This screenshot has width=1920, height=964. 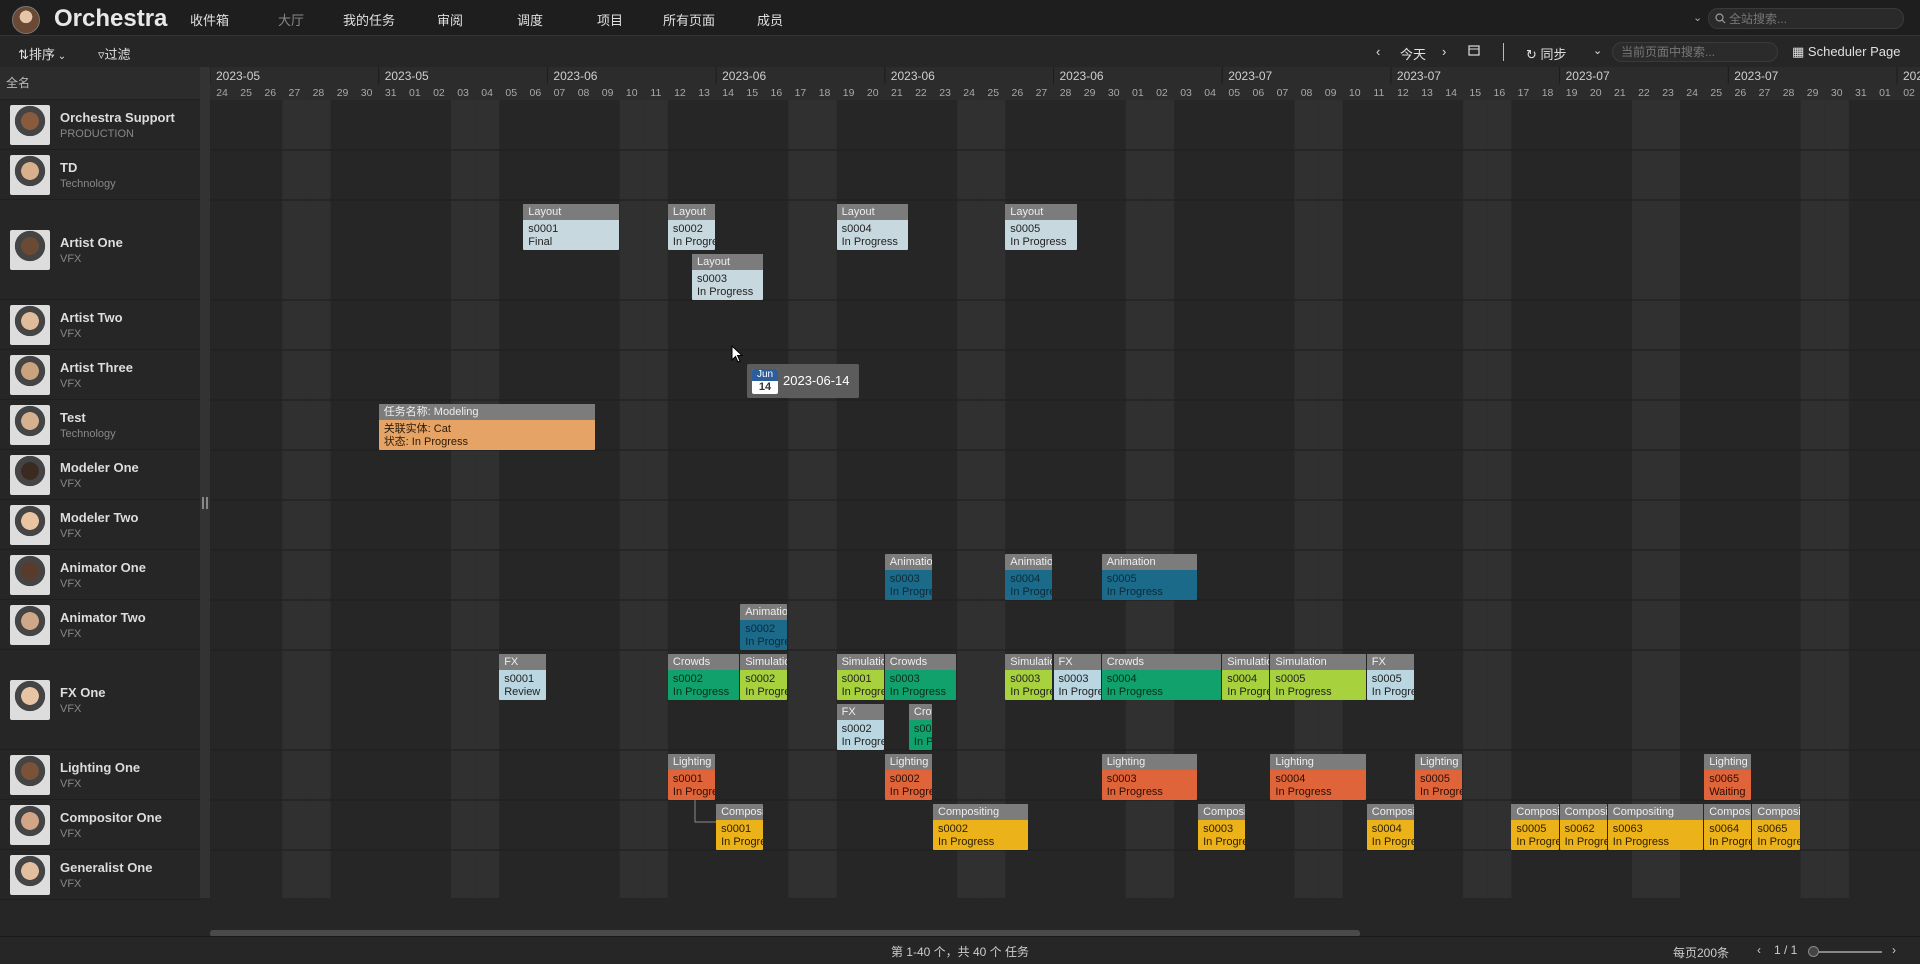 What do you see at coordinates (100, 775) in the screenshot?
I see `resource-row: Lighting One VFX` at bounding box center [100, 775].